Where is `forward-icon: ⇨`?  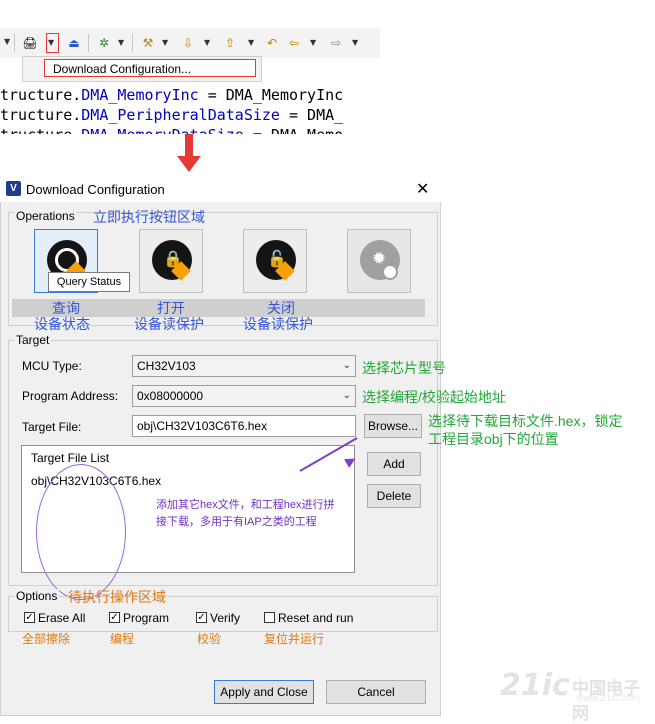 forward-icon: ⇨ is located at coordinates (336, 43).